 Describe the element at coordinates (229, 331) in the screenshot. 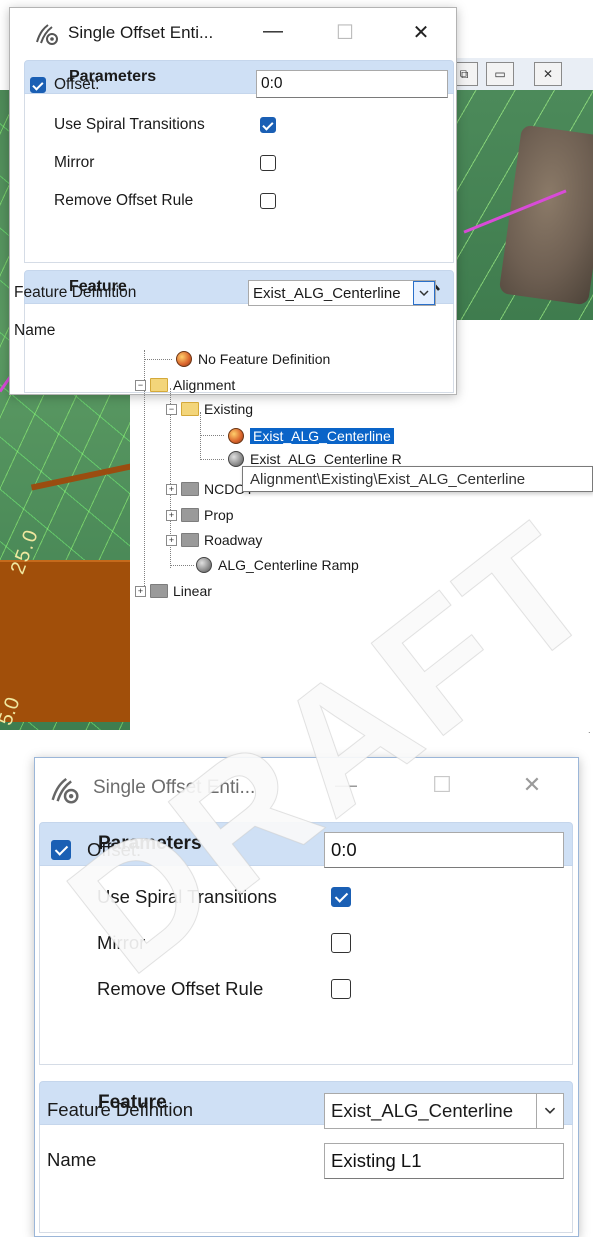

I see `name-row: Name` at that location.